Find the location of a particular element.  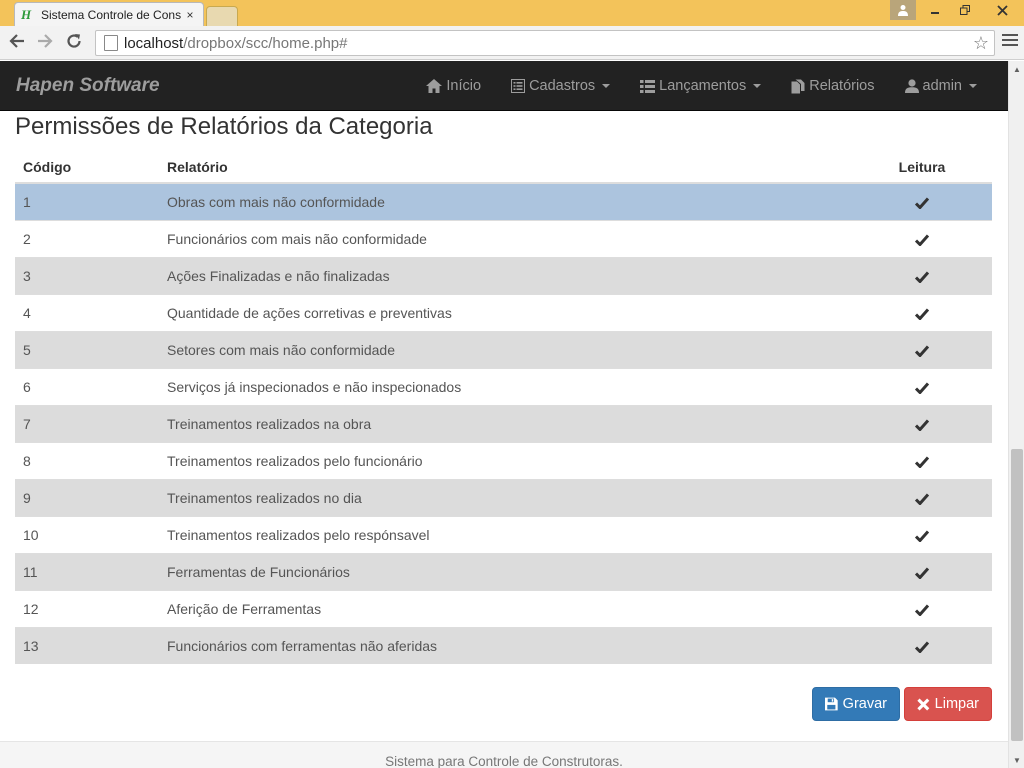

user-icon is located at coordinates (911, 86).